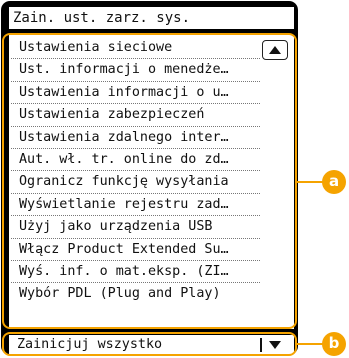  Describe the element at coordinates (310, 263) in the screenshot. I see `callout-lines` at that location.